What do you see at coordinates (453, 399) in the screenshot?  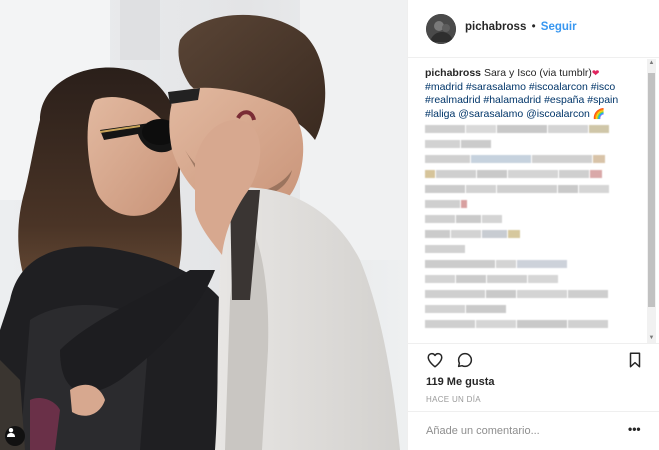 I see `post-timestamp: HACE UN DÍA` at bounding box center [453, 399].